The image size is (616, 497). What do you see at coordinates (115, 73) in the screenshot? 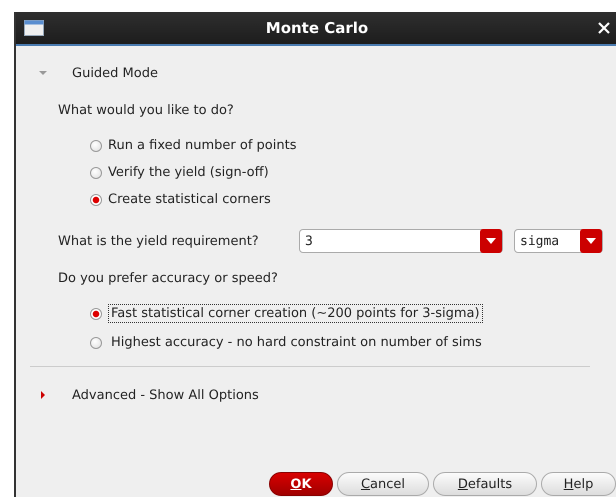
I see `section-label: Guided Mode` at bounding box center [115, 73].